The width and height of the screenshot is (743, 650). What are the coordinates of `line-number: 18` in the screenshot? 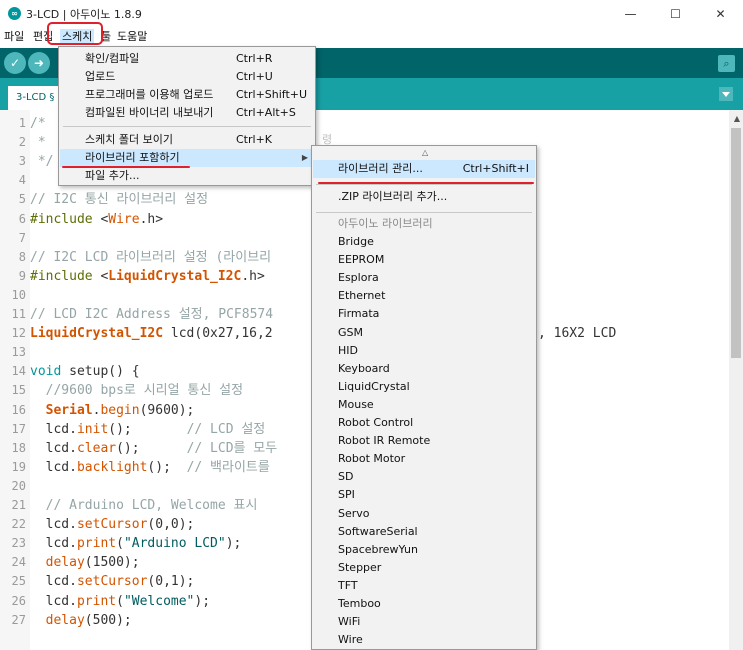 It's located at (18, 447).